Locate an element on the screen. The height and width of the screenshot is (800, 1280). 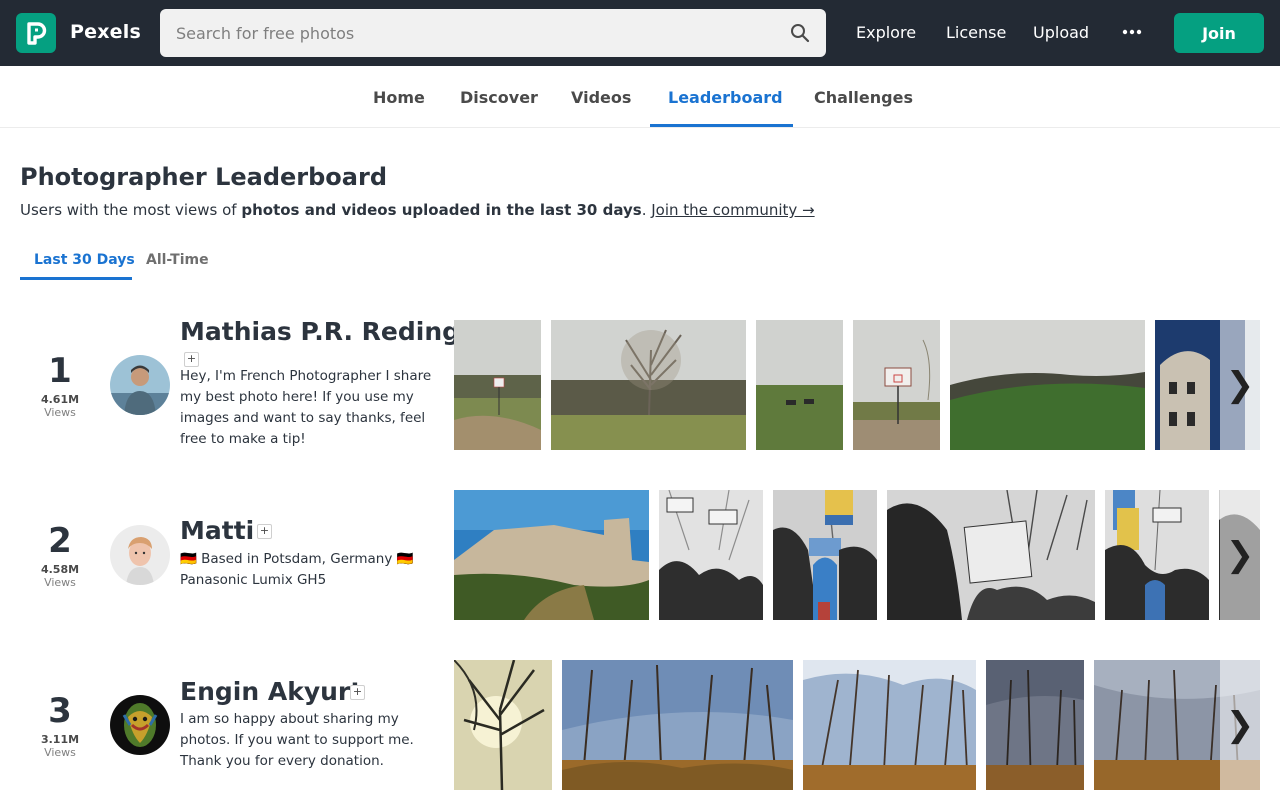
tab-discover: Discover is located at coordinates (499, 97).